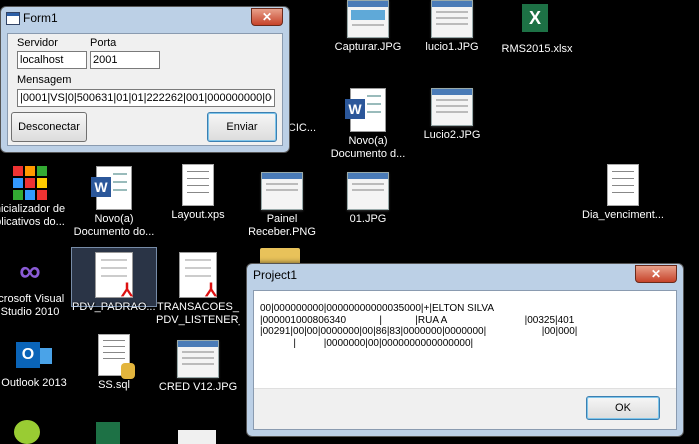 The height and width of the screenshot is (444, 699). Describe the element at coordinates (30, 271) in the screenshot. I see `visual-studio-icon: ∞` at that location.